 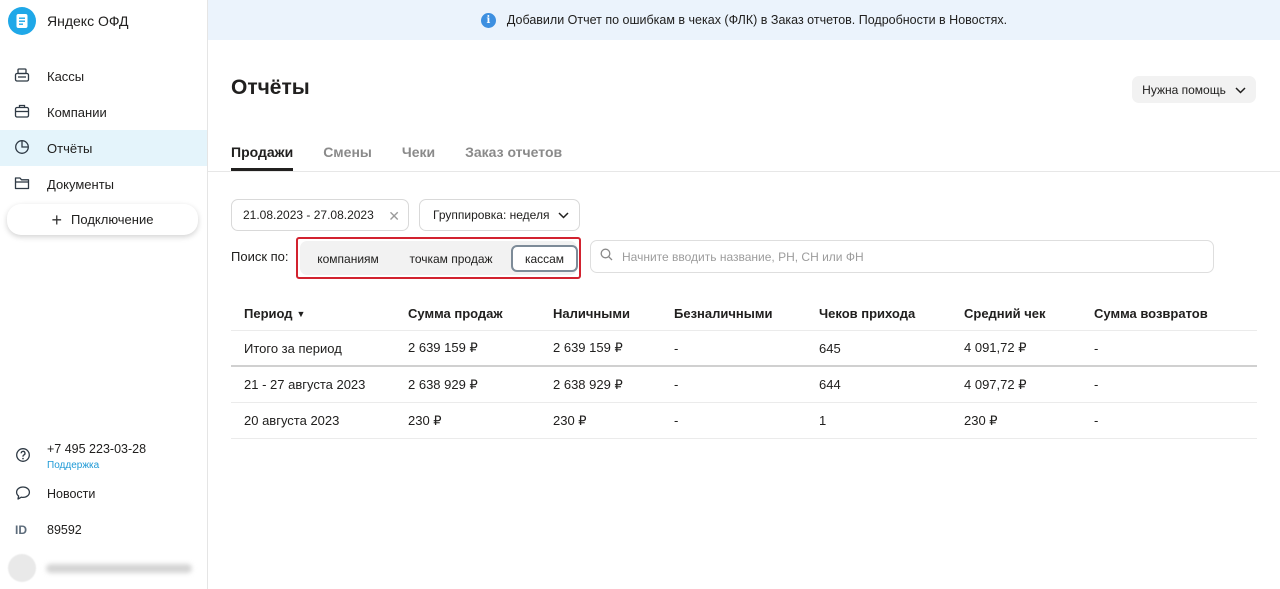 I want to click on tab-report-orders: Заказ отчетов, so click(x=513, y=154).